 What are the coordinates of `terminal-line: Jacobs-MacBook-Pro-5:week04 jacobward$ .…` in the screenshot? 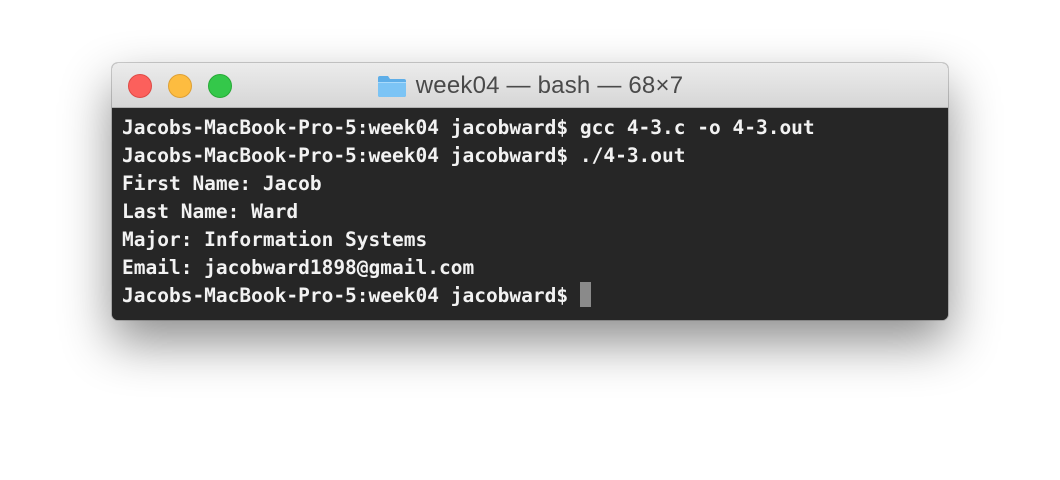 It's located at (404, 155).